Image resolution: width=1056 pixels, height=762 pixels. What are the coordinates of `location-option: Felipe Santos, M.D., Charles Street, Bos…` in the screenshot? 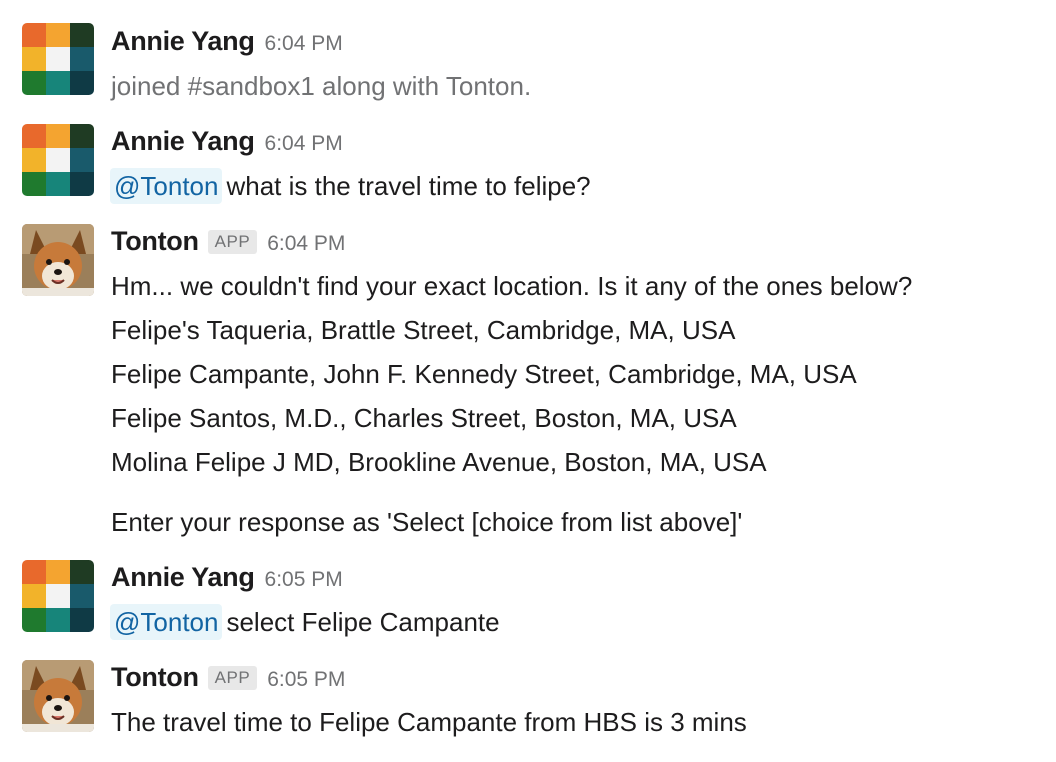 It's located at (424, 418).